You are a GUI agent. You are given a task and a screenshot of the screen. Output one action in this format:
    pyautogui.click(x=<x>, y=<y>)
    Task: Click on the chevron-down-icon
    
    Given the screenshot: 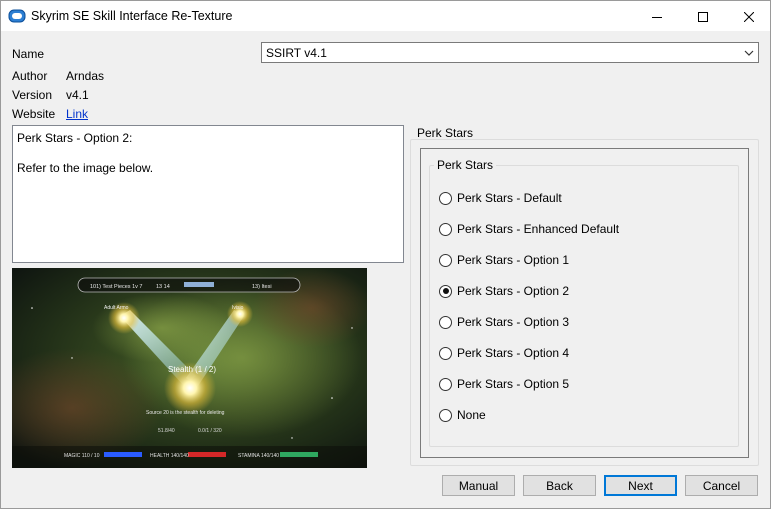 What is the action you would take?
    pyautogui.click(x=749, y=53)
    